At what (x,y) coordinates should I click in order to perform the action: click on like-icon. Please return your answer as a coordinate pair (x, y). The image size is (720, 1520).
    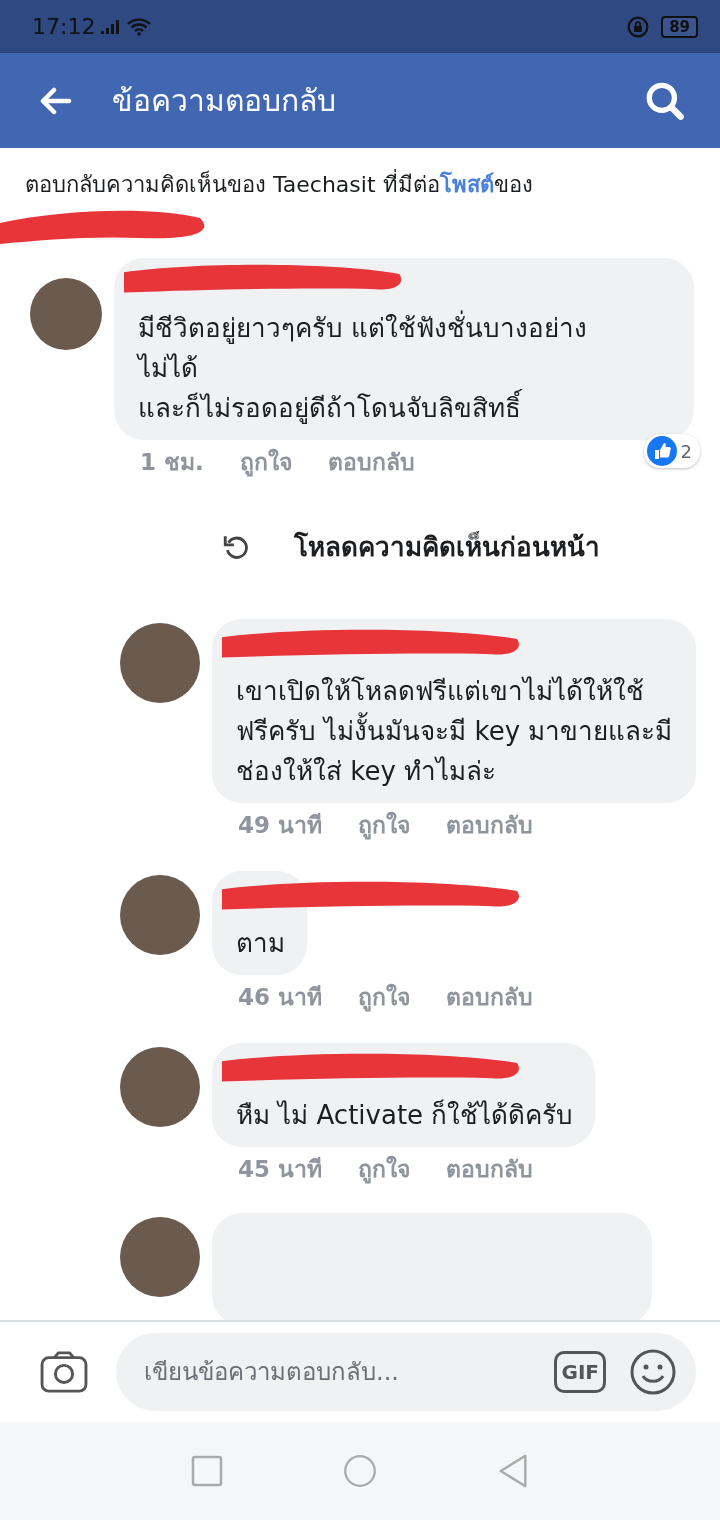
    Looking at the image, I should click on (661, 451).